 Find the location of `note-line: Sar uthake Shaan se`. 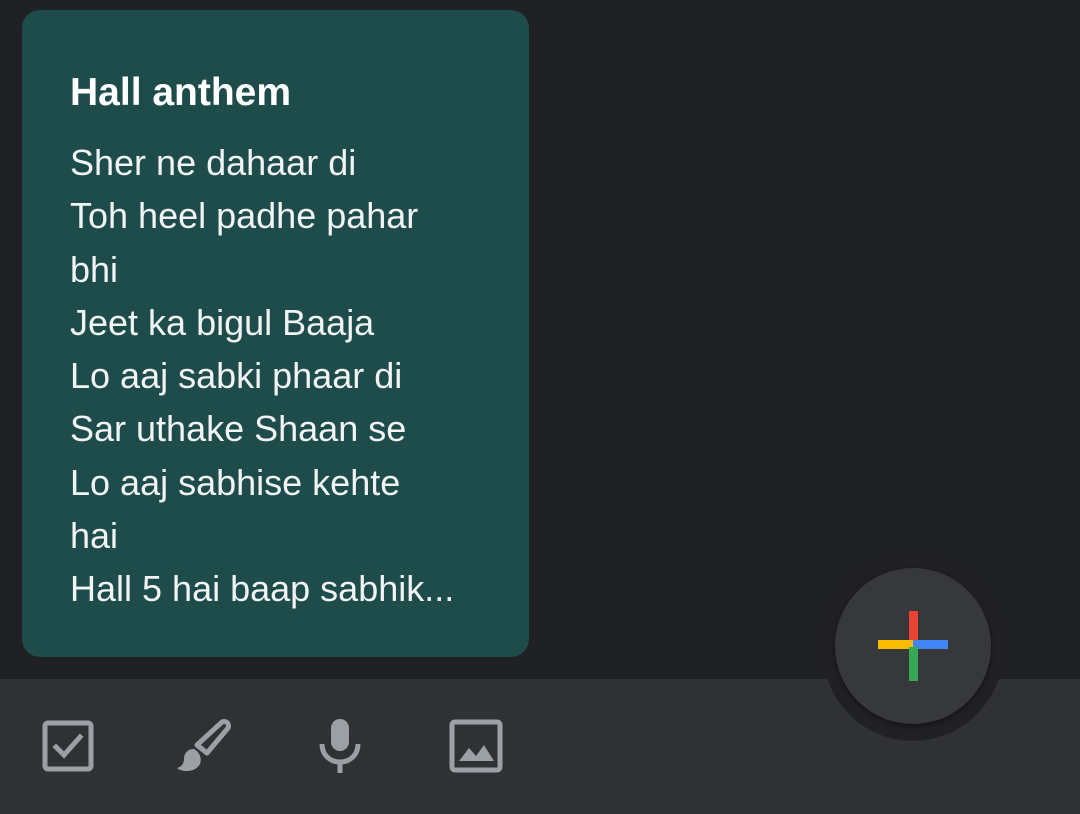

note-line: Sar uthake Shaan se is located at coordinates (238, 429).